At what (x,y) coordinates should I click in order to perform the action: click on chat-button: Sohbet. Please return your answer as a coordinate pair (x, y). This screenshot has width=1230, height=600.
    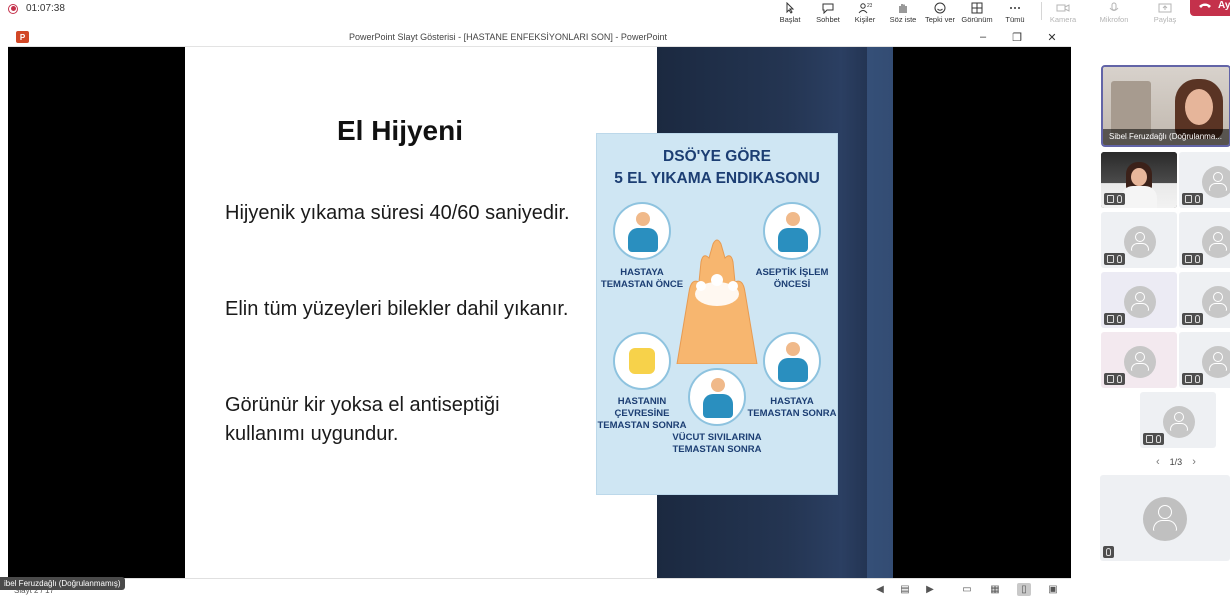
    Looking at the image, I should click on (828, 12).